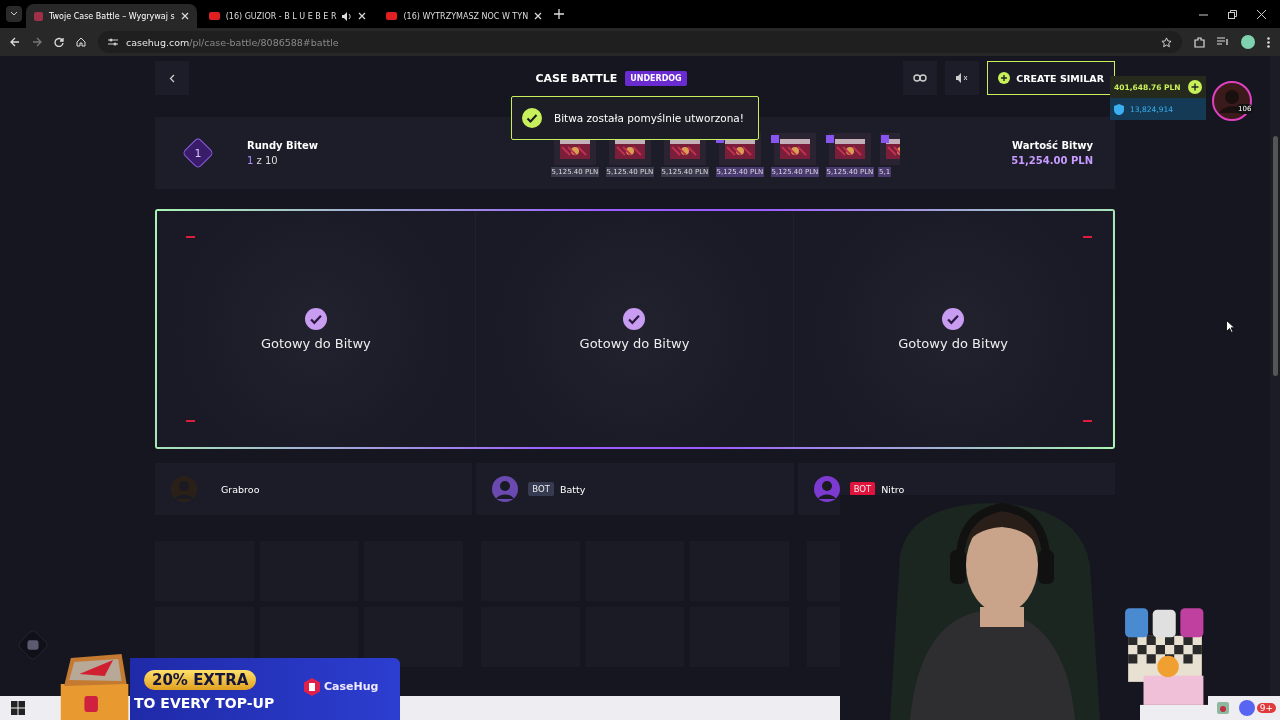 The image size is (1280, 720). Describe the element at coordinates (240, 489) in the screenshot. I see `player-name: Grabroo` at that location.